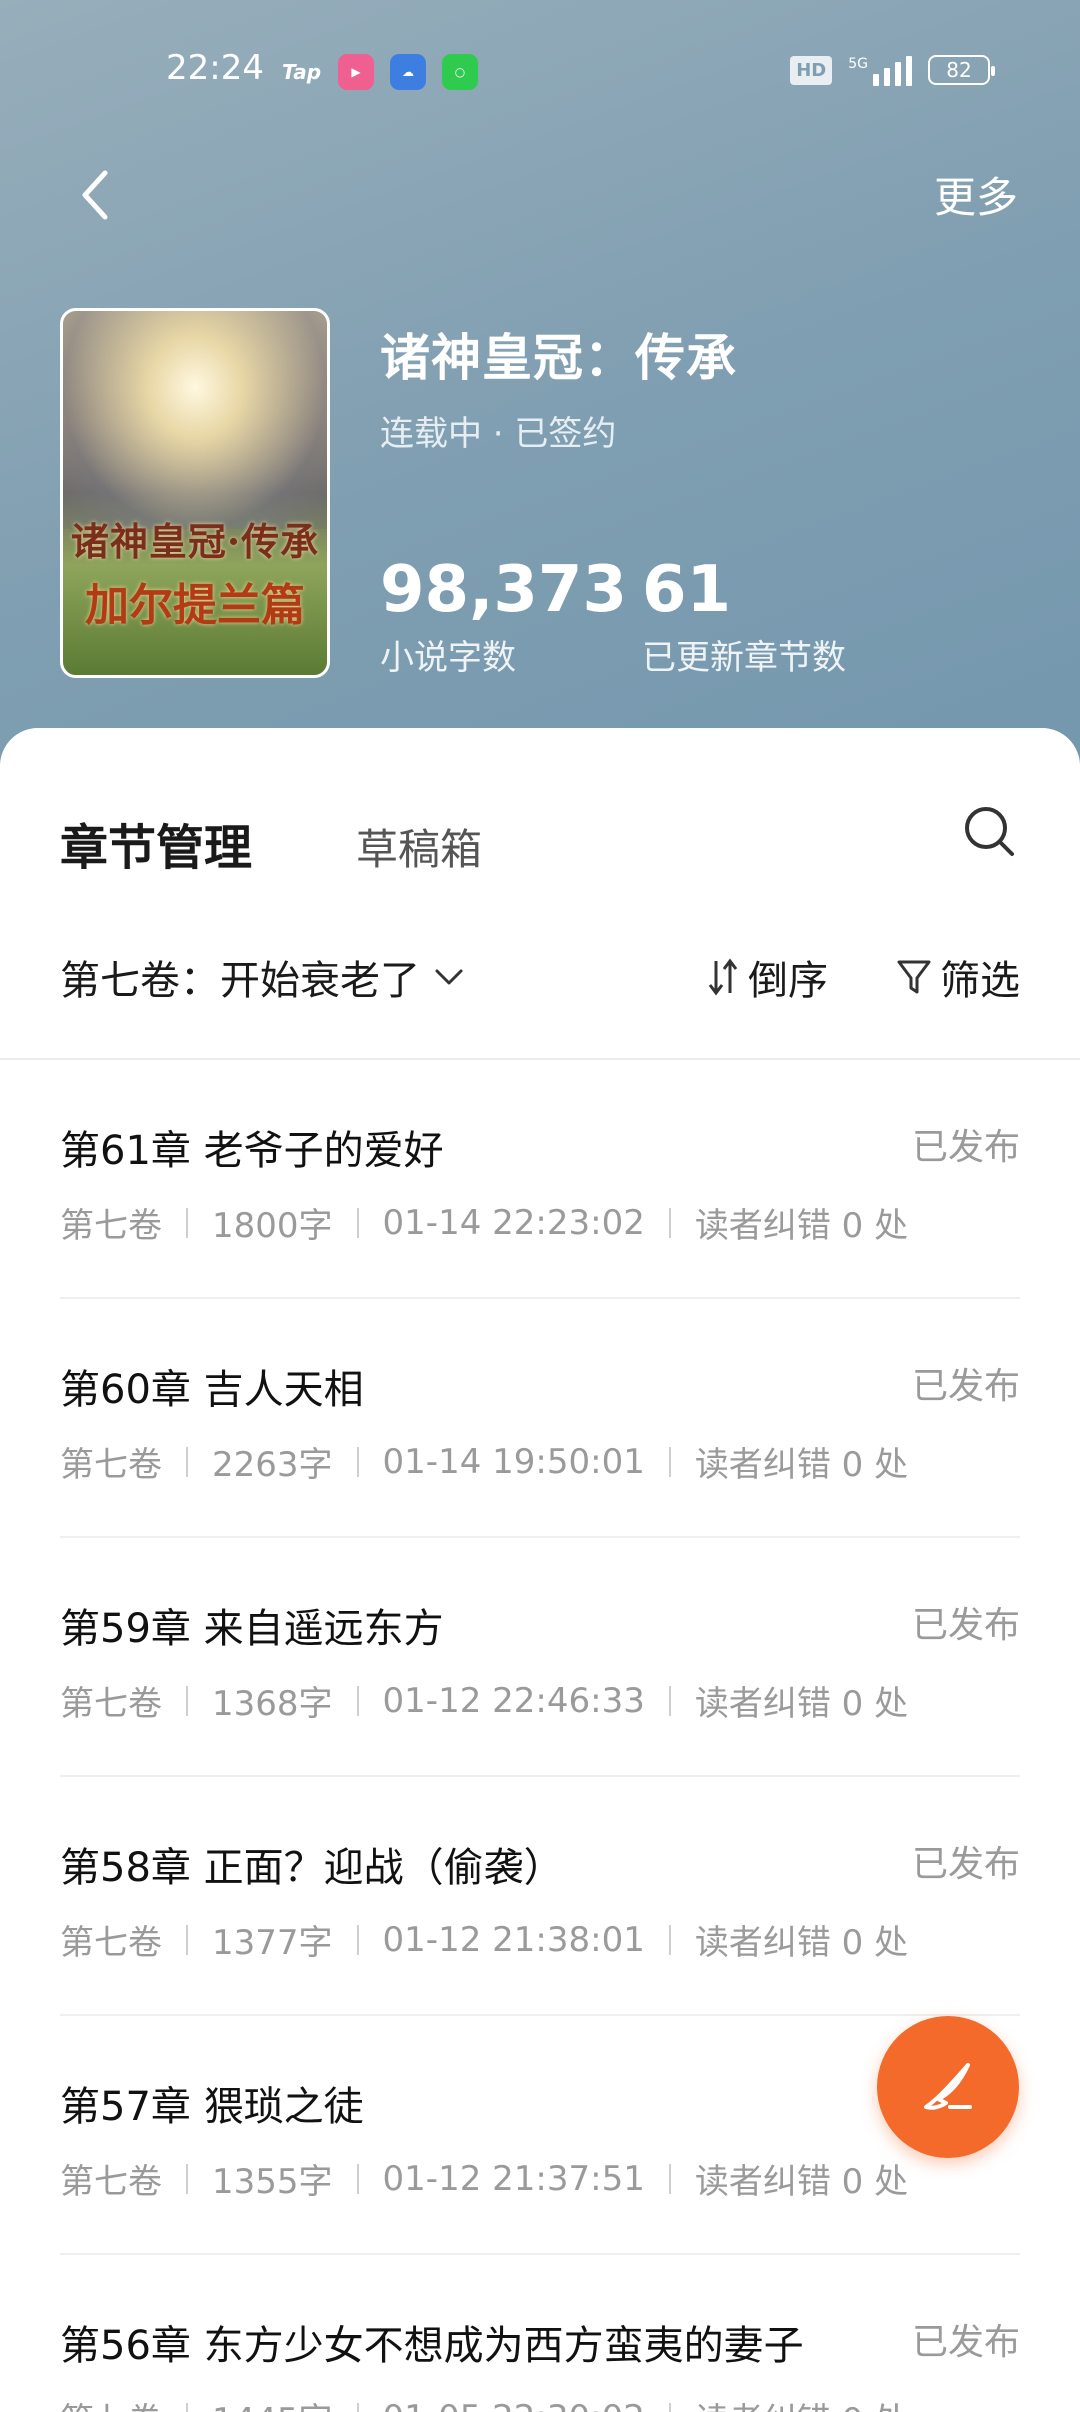  I want to click on tap-icon: Tap, so click(302, 72).